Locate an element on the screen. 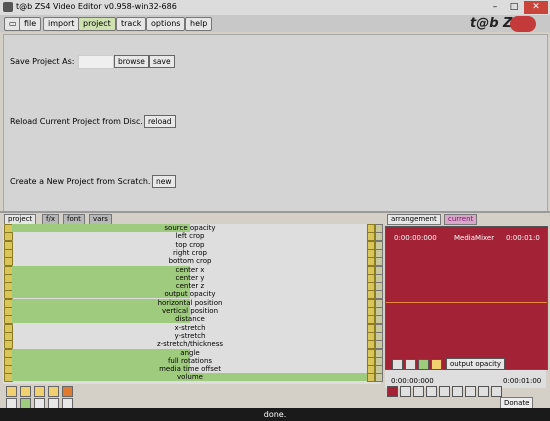  save-button: save is located at coordinates (162, 61).